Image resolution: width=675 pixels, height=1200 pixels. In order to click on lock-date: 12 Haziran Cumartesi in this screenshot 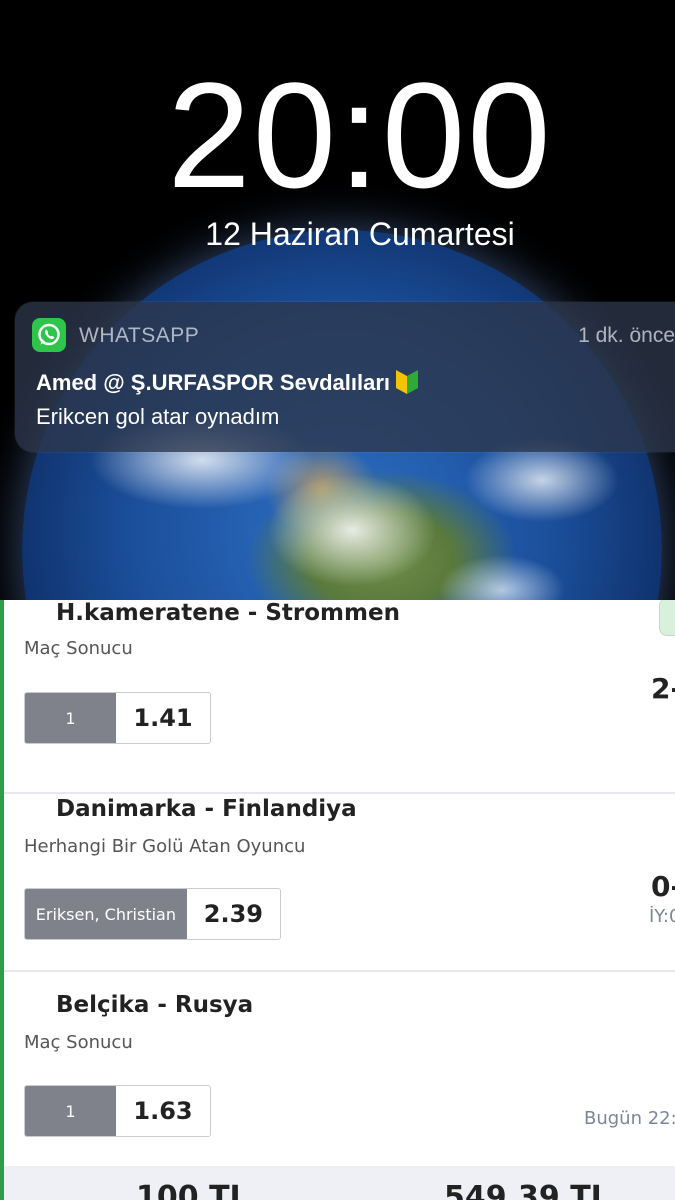, I will do `click(360, 234)`.